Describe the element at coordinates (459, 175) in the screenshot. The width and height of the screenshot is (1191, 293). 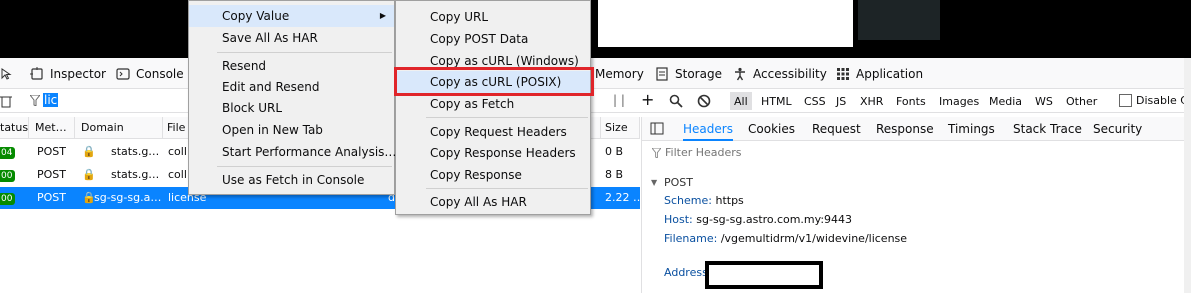
I see `submenu-copy-response: Copy Response` at that location.